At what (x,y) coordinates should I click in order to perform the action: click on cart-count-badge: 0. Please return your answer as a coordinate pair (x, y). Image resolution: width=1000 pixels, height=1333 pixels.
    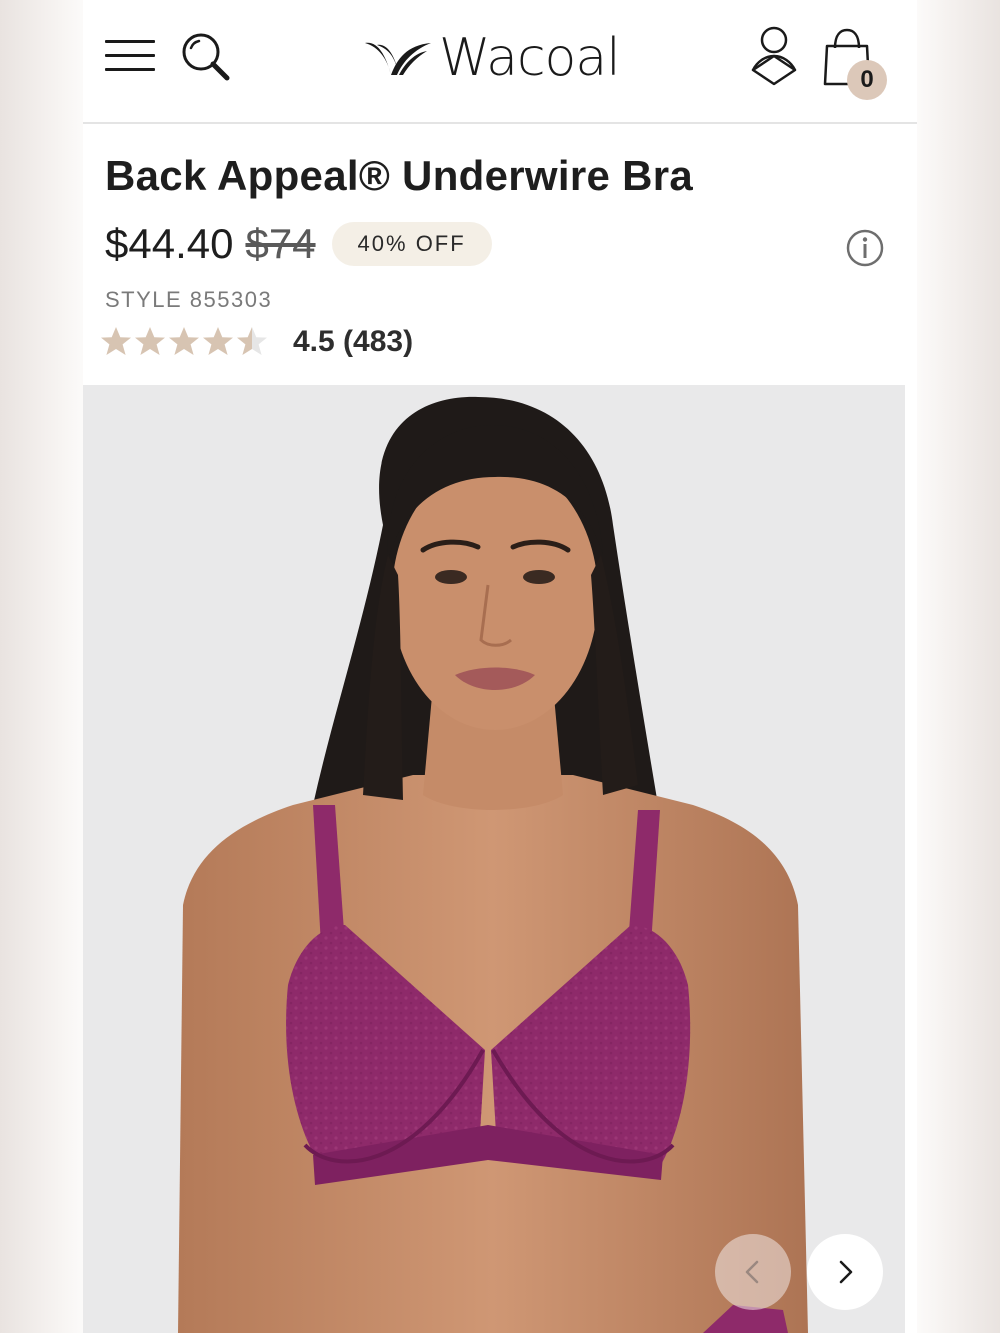
    Looking at the image, I should click on (867, 80).